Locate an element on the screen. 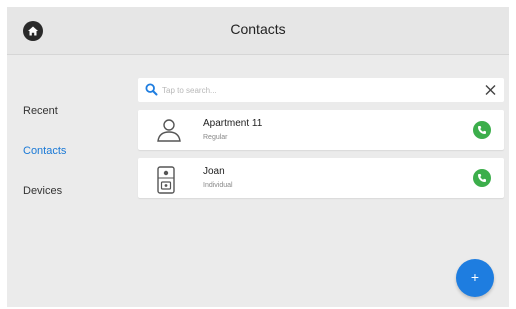 The width and height of the screenshot is (516, 309). search-bar is located at coordinates (321, 90).